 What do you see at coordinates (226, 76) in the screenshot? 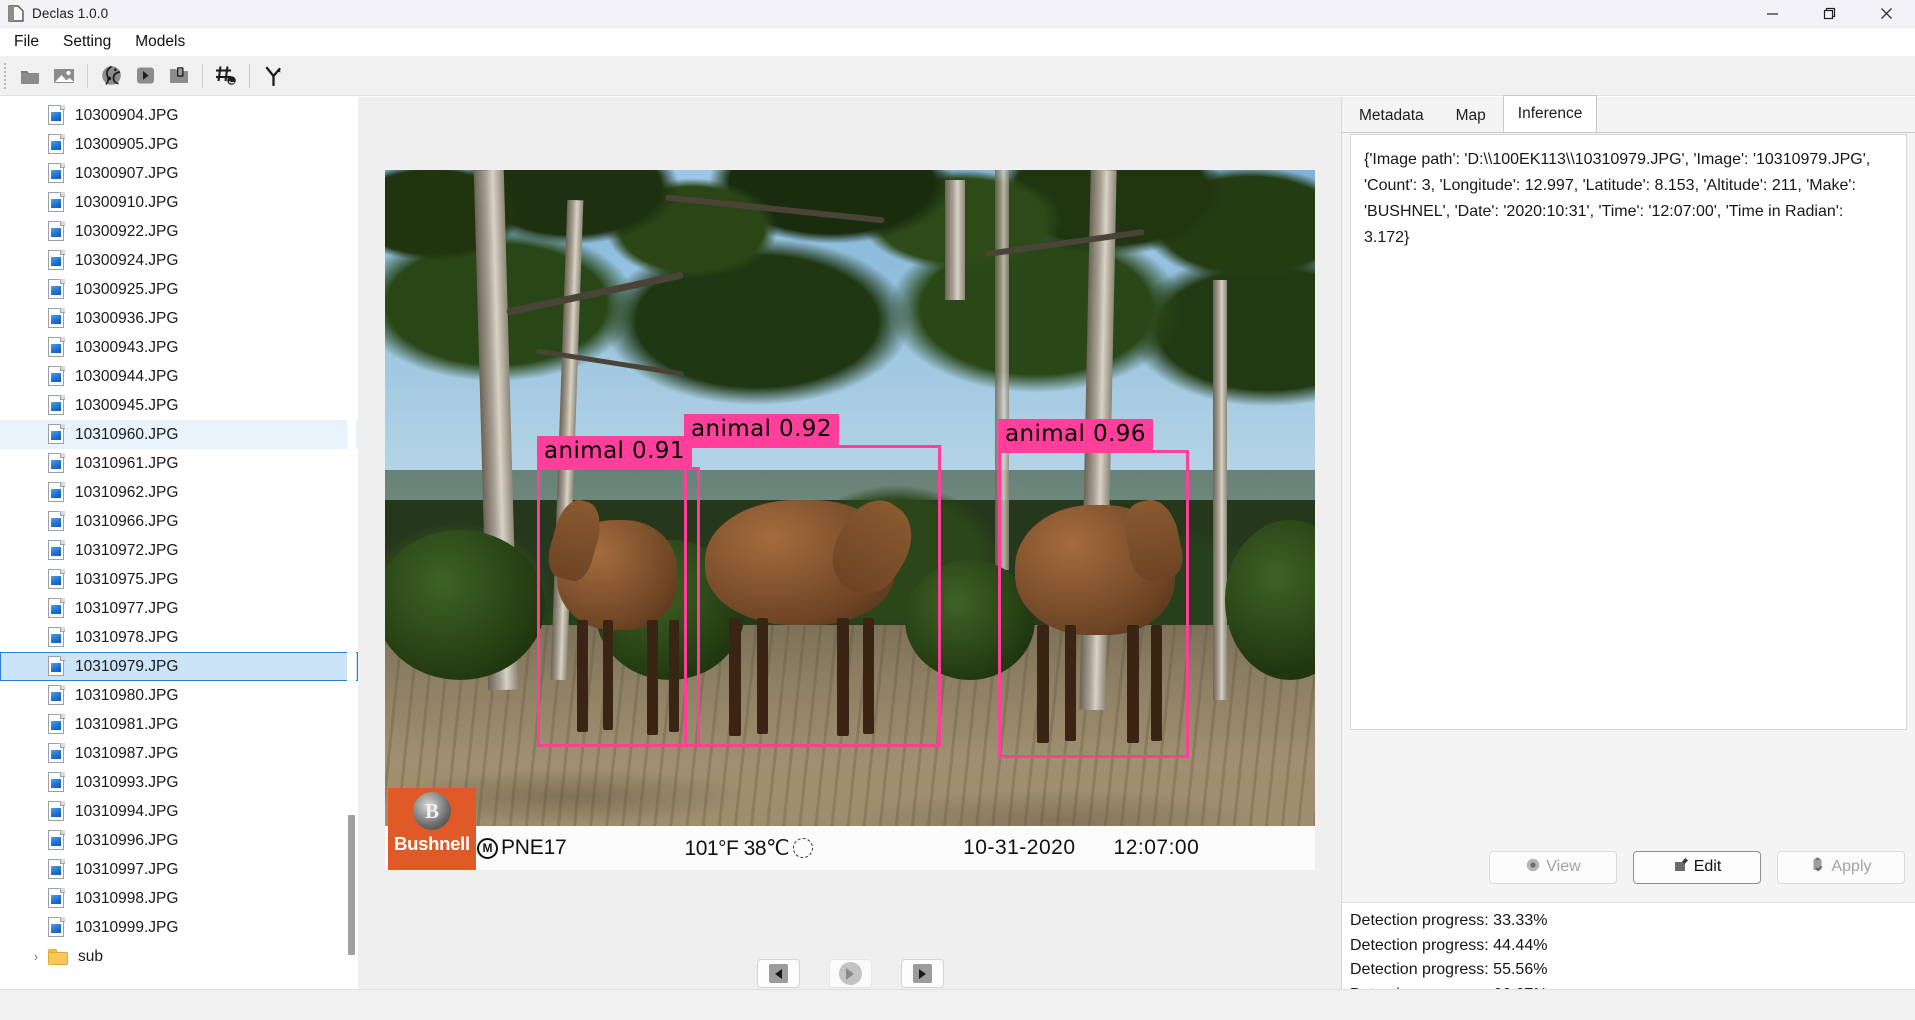
I see `grid-sort-icon` at bounding box center [226, 76].